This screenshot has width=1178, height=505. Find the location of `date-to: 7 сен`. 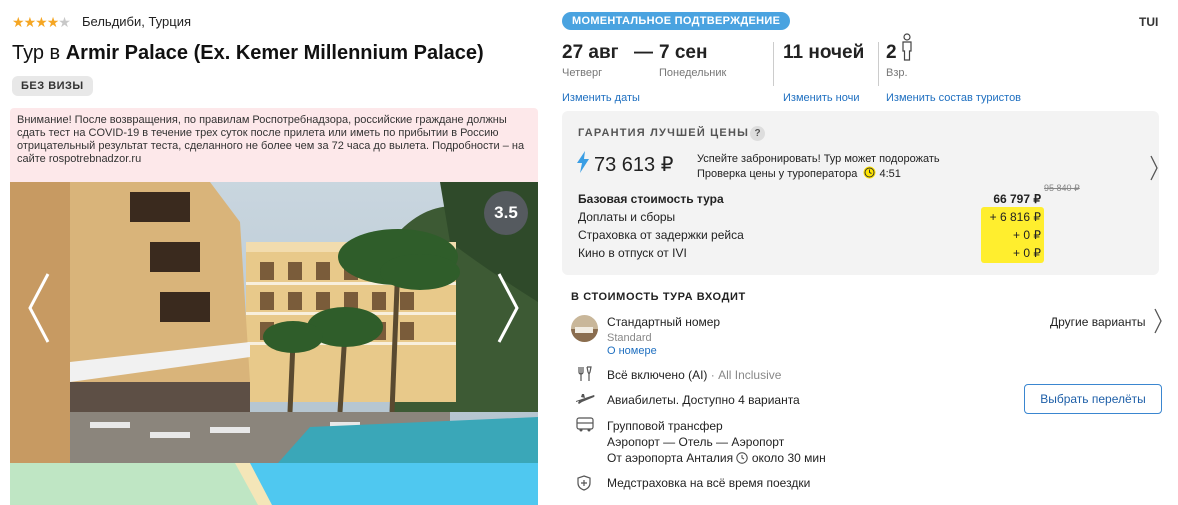

date-to: 7 сен is located at coordinates (683, 52).